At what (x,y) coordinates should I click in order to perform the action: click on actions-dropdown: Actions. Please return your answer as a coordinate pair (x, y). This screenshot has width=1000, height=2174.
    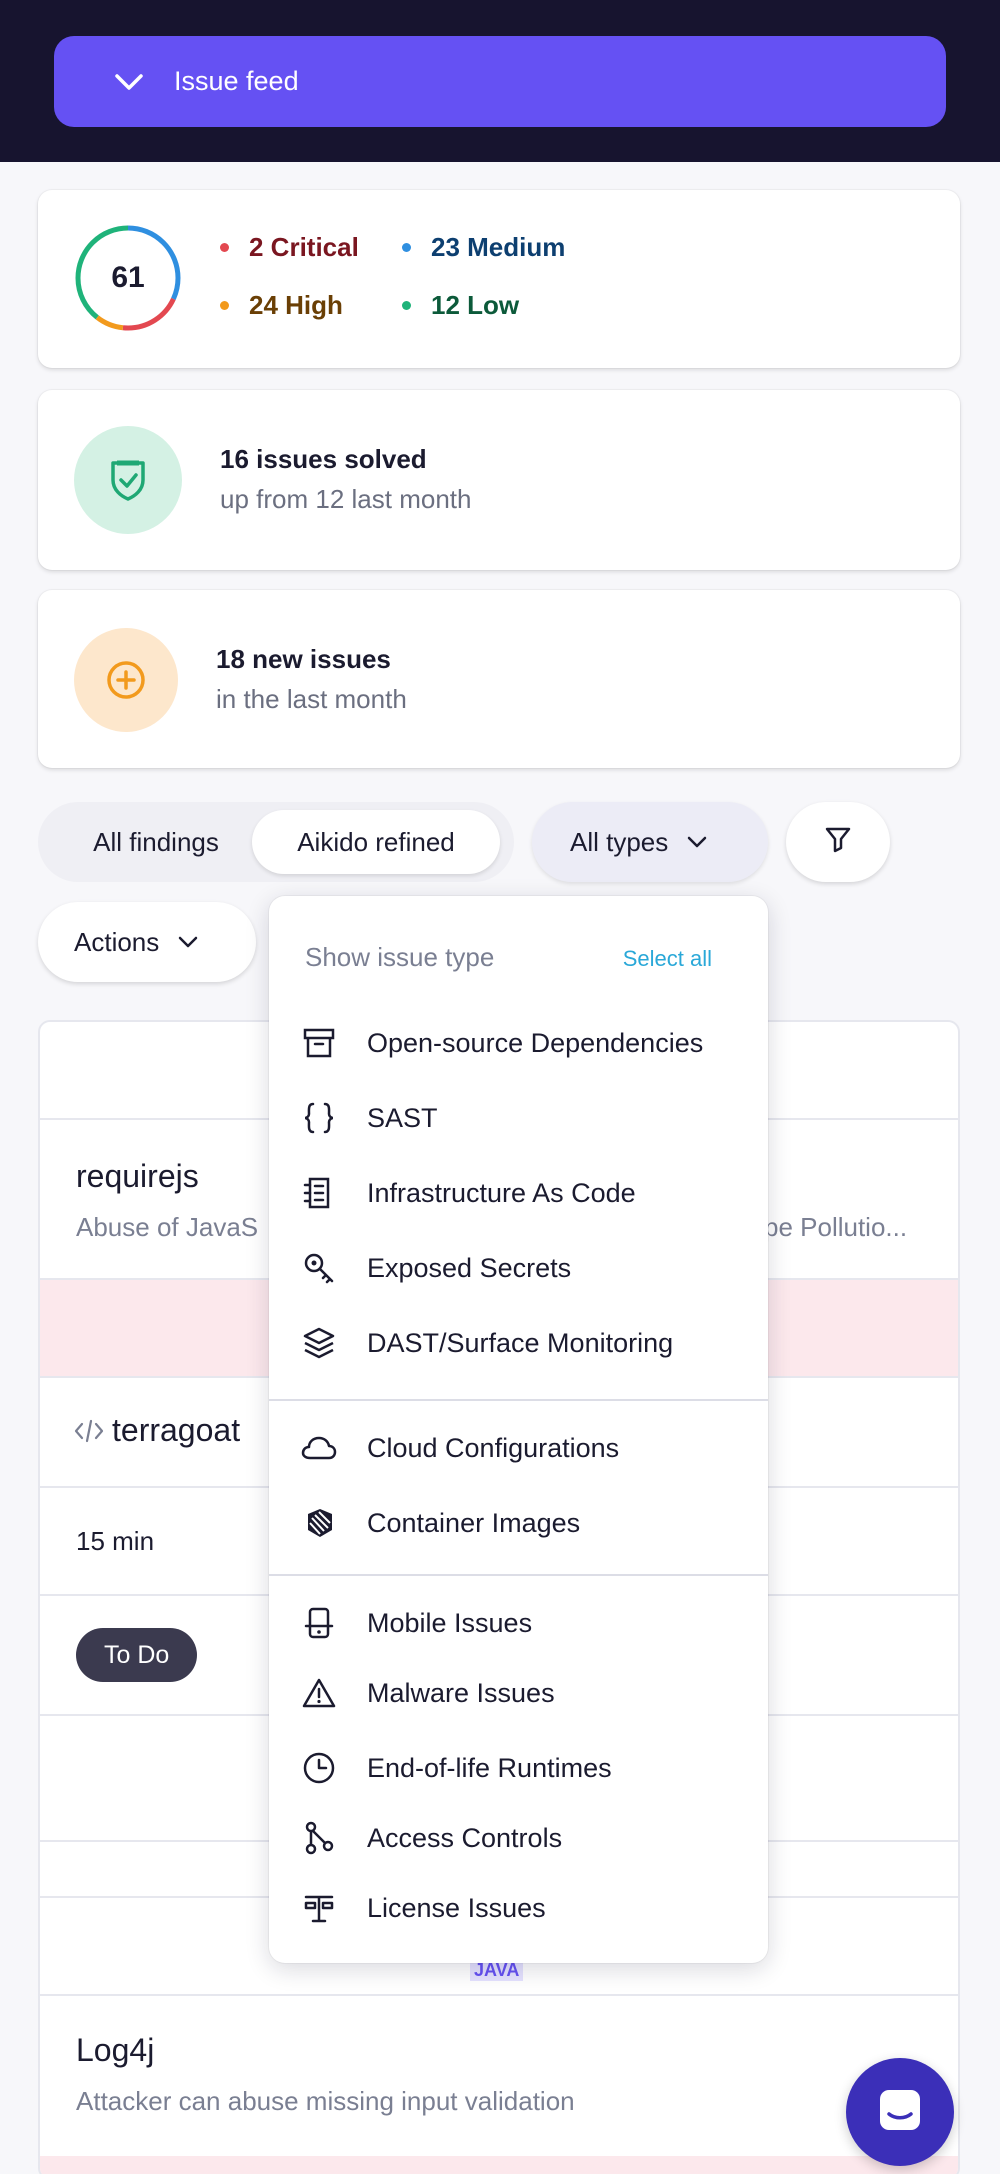
    Looking at the image, I should click on (147, 942).